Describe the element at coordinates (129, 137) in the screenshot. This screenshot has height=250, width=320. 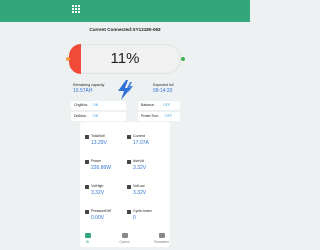
I see `current-icon` at that location.